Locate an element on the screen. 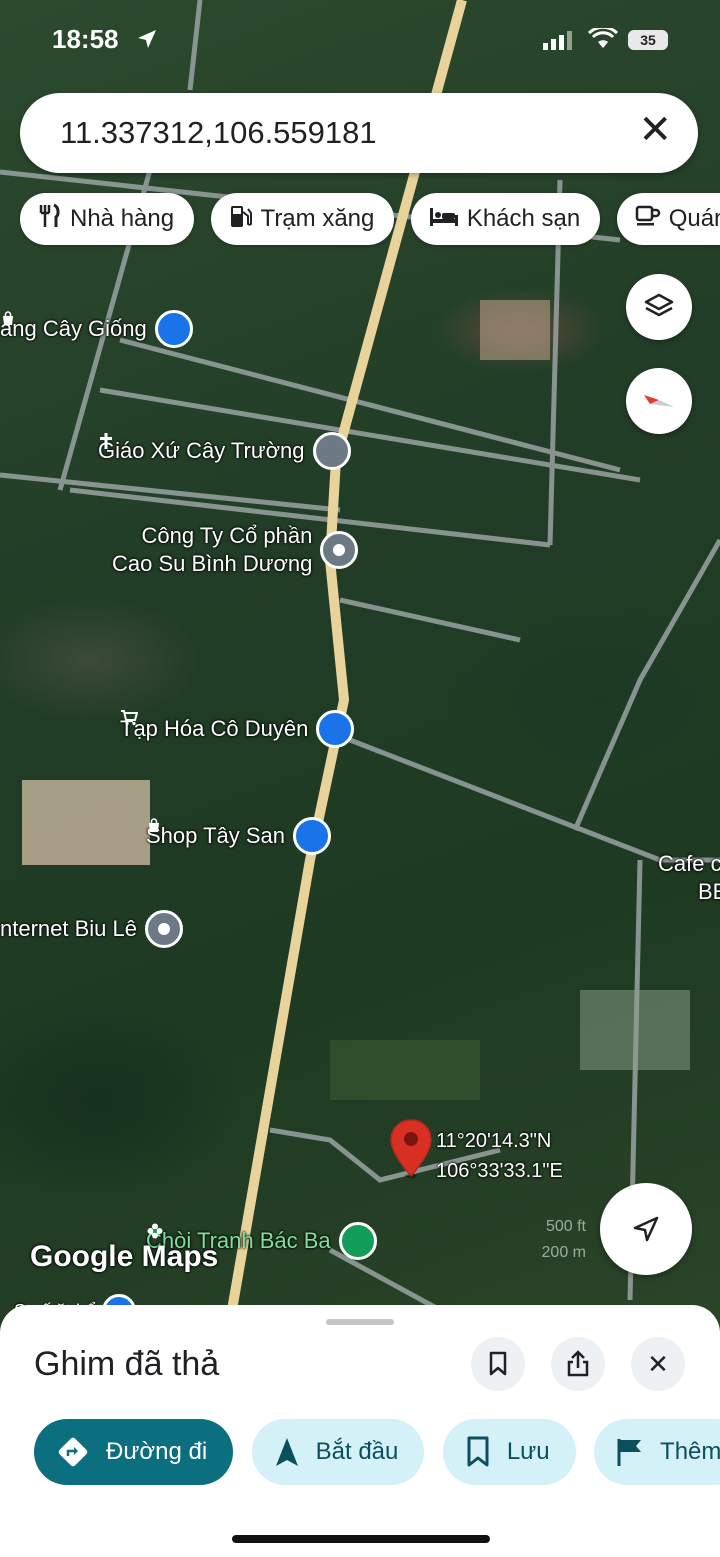 The height and width of the screenshot is (1557, 720). share-button is located at coordinates (578, 1364).